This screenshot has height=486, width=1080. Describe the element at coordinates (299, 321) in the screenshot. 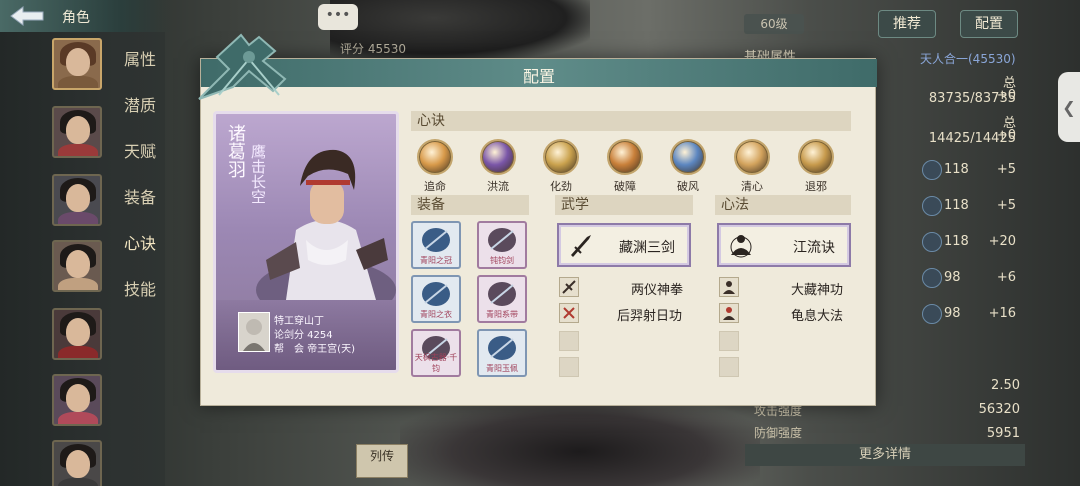

I see `master-name: 特工穿山丁` at that location.